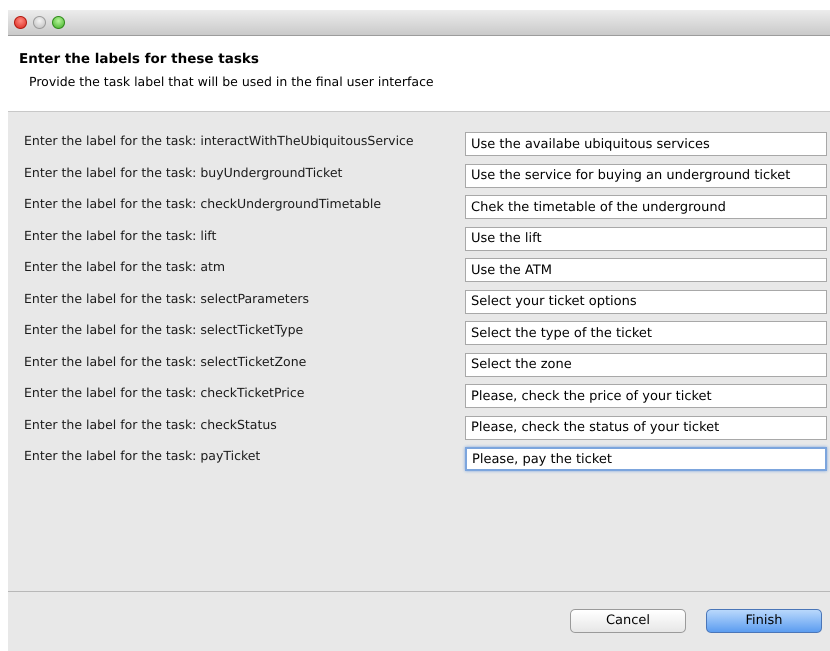 Image resolution: width=830 pixels, height=651 pixels. What do you see at coordinates (646, 270) in the screenshot?
I see `label-field: Use the ATM` at bounding box center [646, 270].